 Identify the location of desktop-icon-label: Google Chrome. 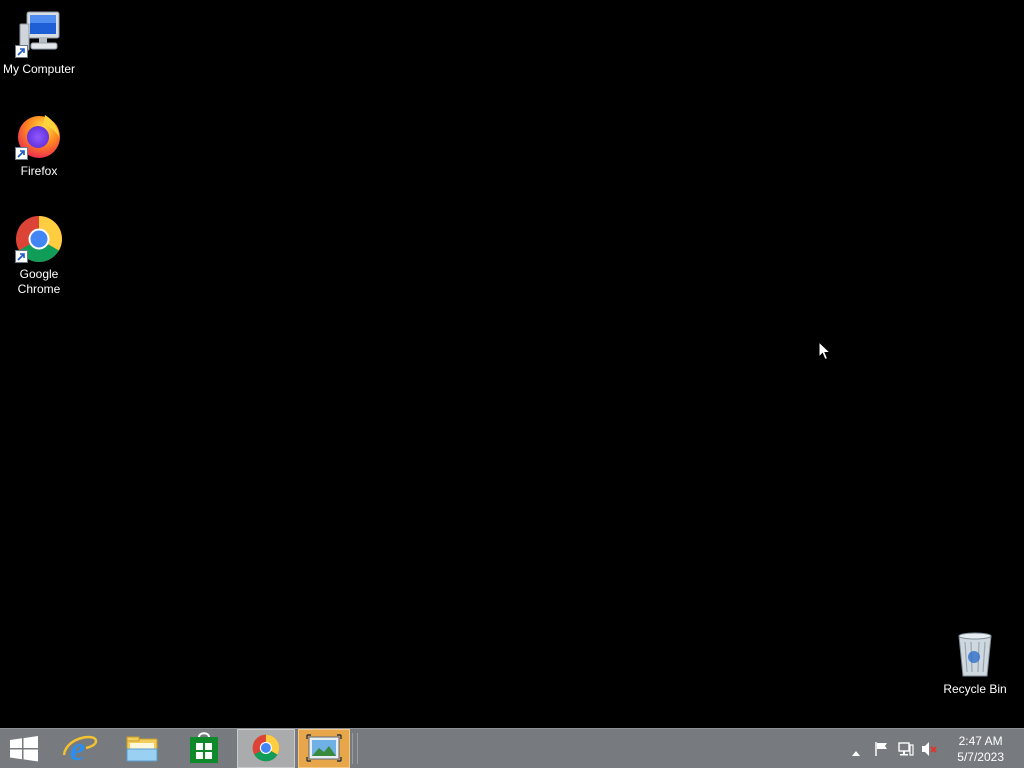
(39, 281).